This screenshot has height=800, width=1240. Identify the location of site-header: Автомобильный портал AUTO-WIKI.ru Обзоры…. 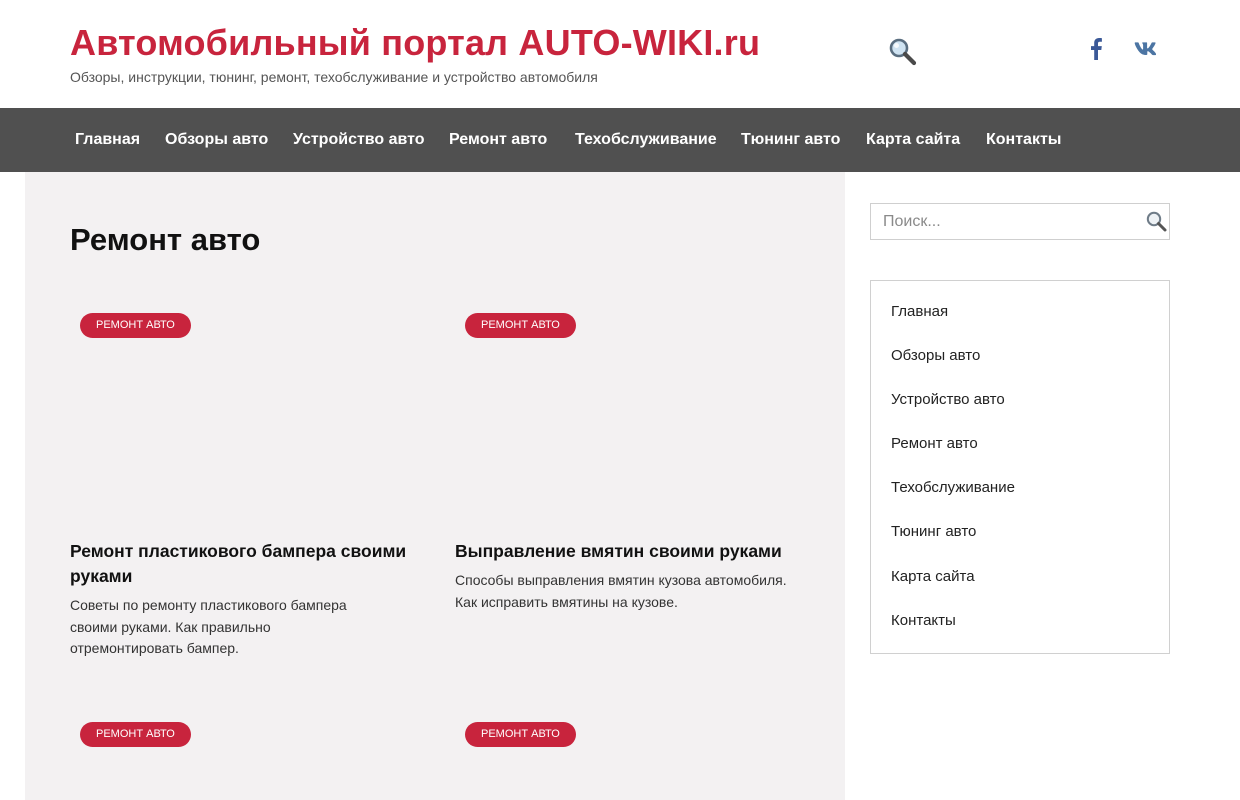
(620, 54).